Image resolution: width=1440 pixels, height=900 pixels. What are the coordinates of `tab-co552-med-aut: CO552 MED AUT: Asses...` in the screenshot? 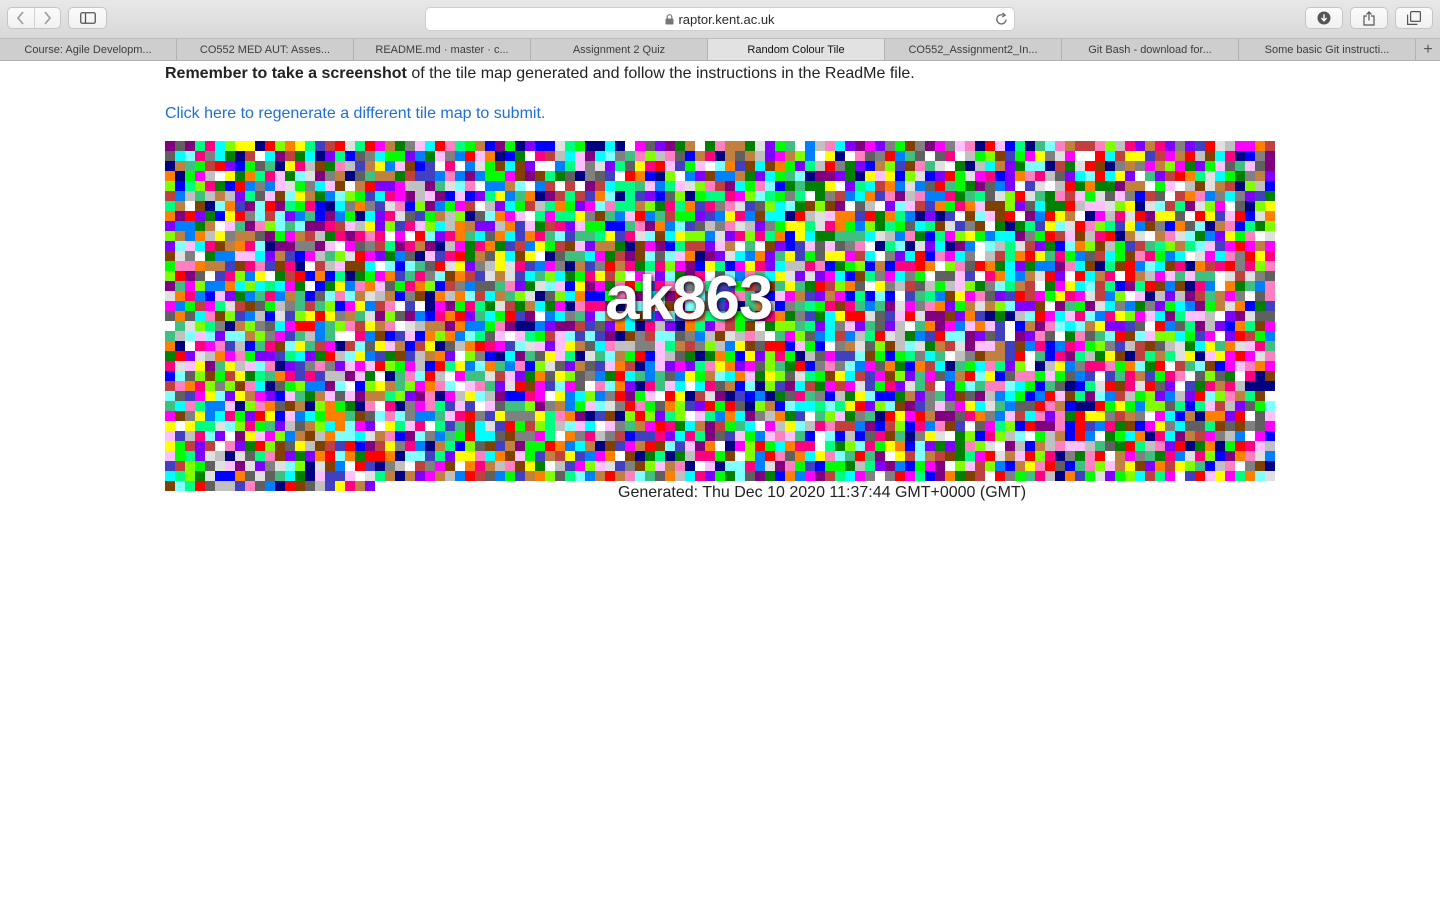 It's located at (265, 49).